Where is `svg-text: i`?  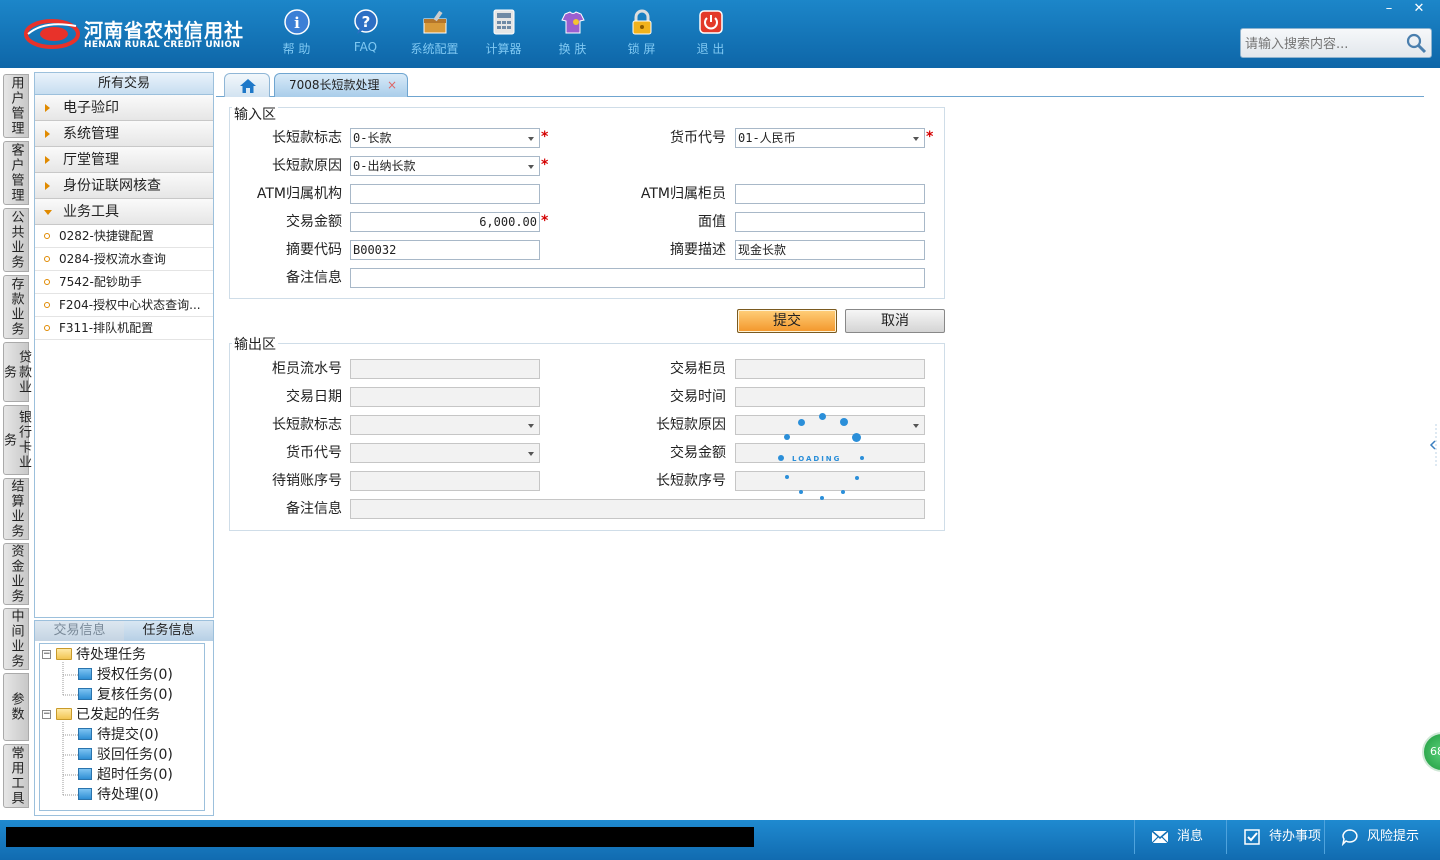
svg-text: i is located at coordinates (297, 23).